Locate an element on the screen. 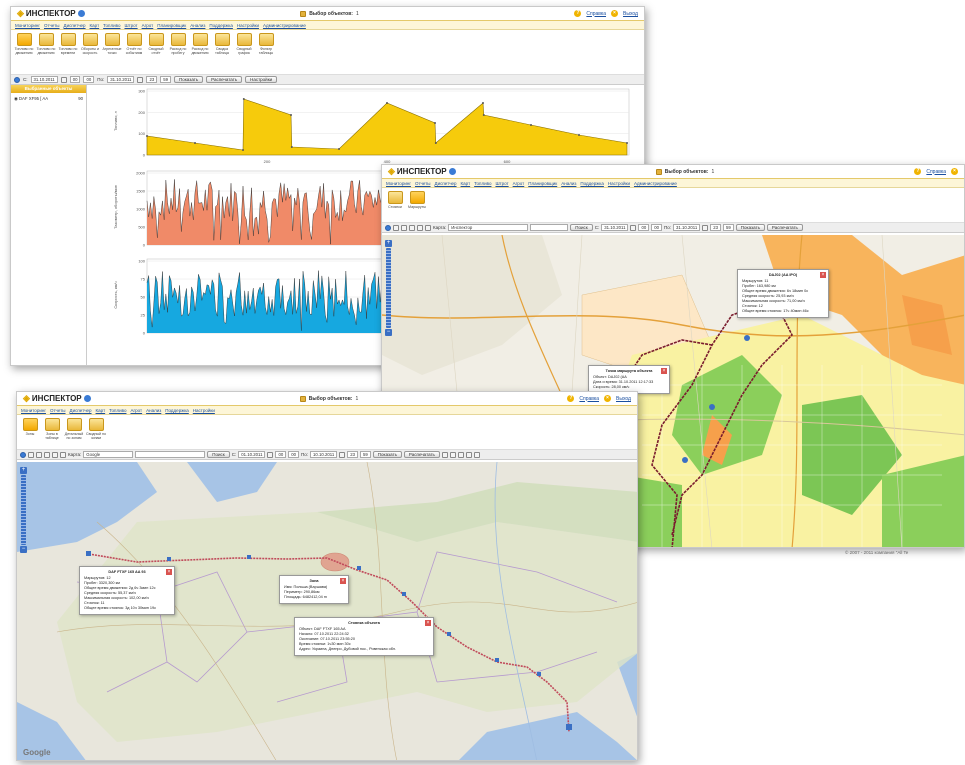 The width and height of the screenshot is (965, 765). rectangle-icon is located at coordinates (452, 454).